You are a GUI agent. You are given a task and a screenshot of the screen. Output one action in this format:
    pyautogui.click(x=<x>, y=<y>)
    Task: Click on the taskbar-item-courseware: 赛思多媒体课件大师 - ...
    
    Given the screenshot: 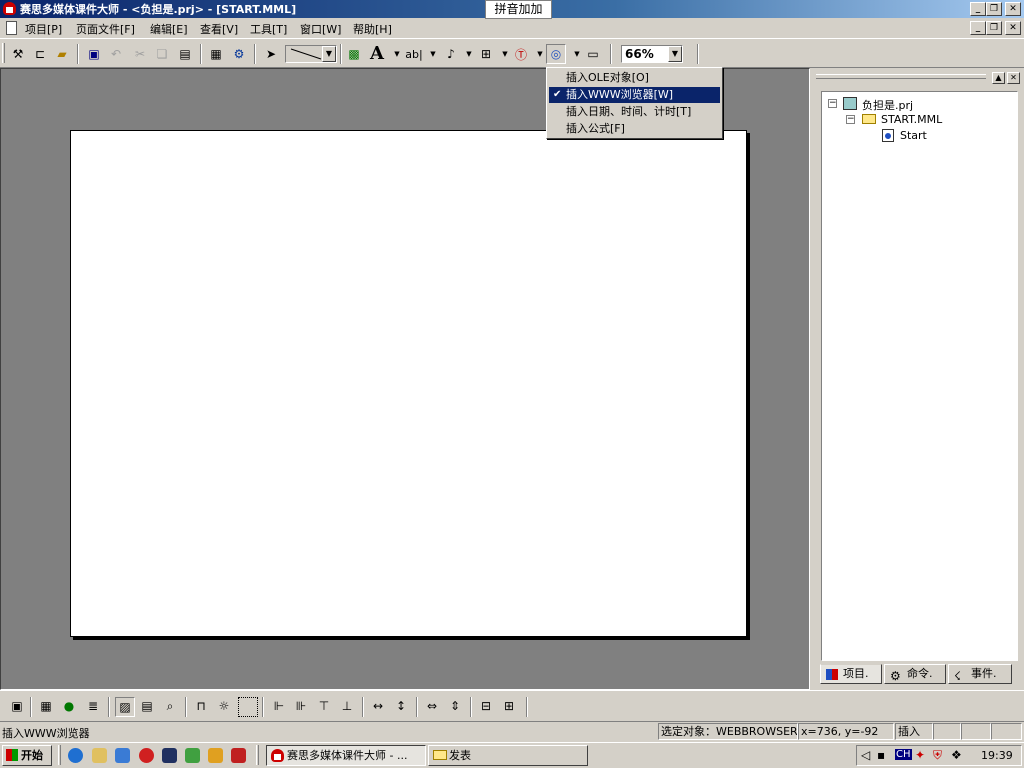 What is the action you would take?
    pyautogui.click(x=346, y=755)
    